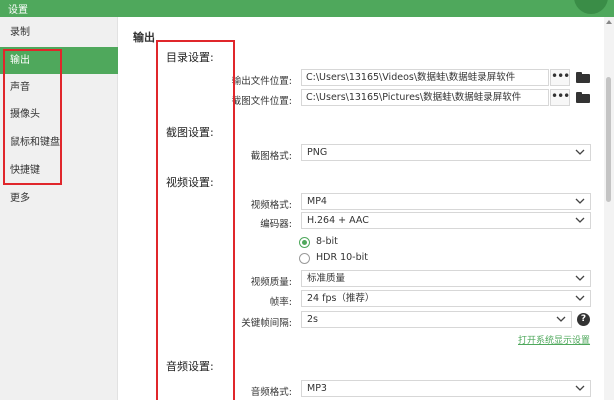  I want to click on video-quality-value: 标准质量, so click(326, 278).